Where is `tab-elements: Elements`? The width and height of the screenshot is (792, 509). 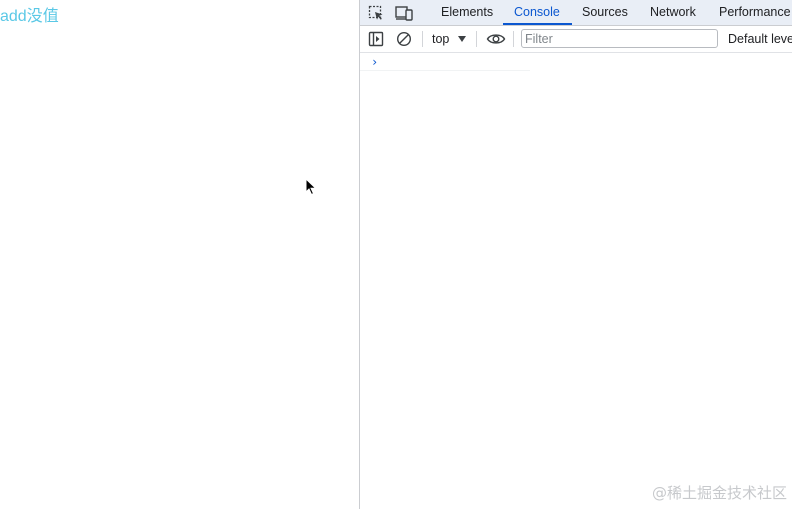
tab-elements: Elements is located at coordinates (467, 12).